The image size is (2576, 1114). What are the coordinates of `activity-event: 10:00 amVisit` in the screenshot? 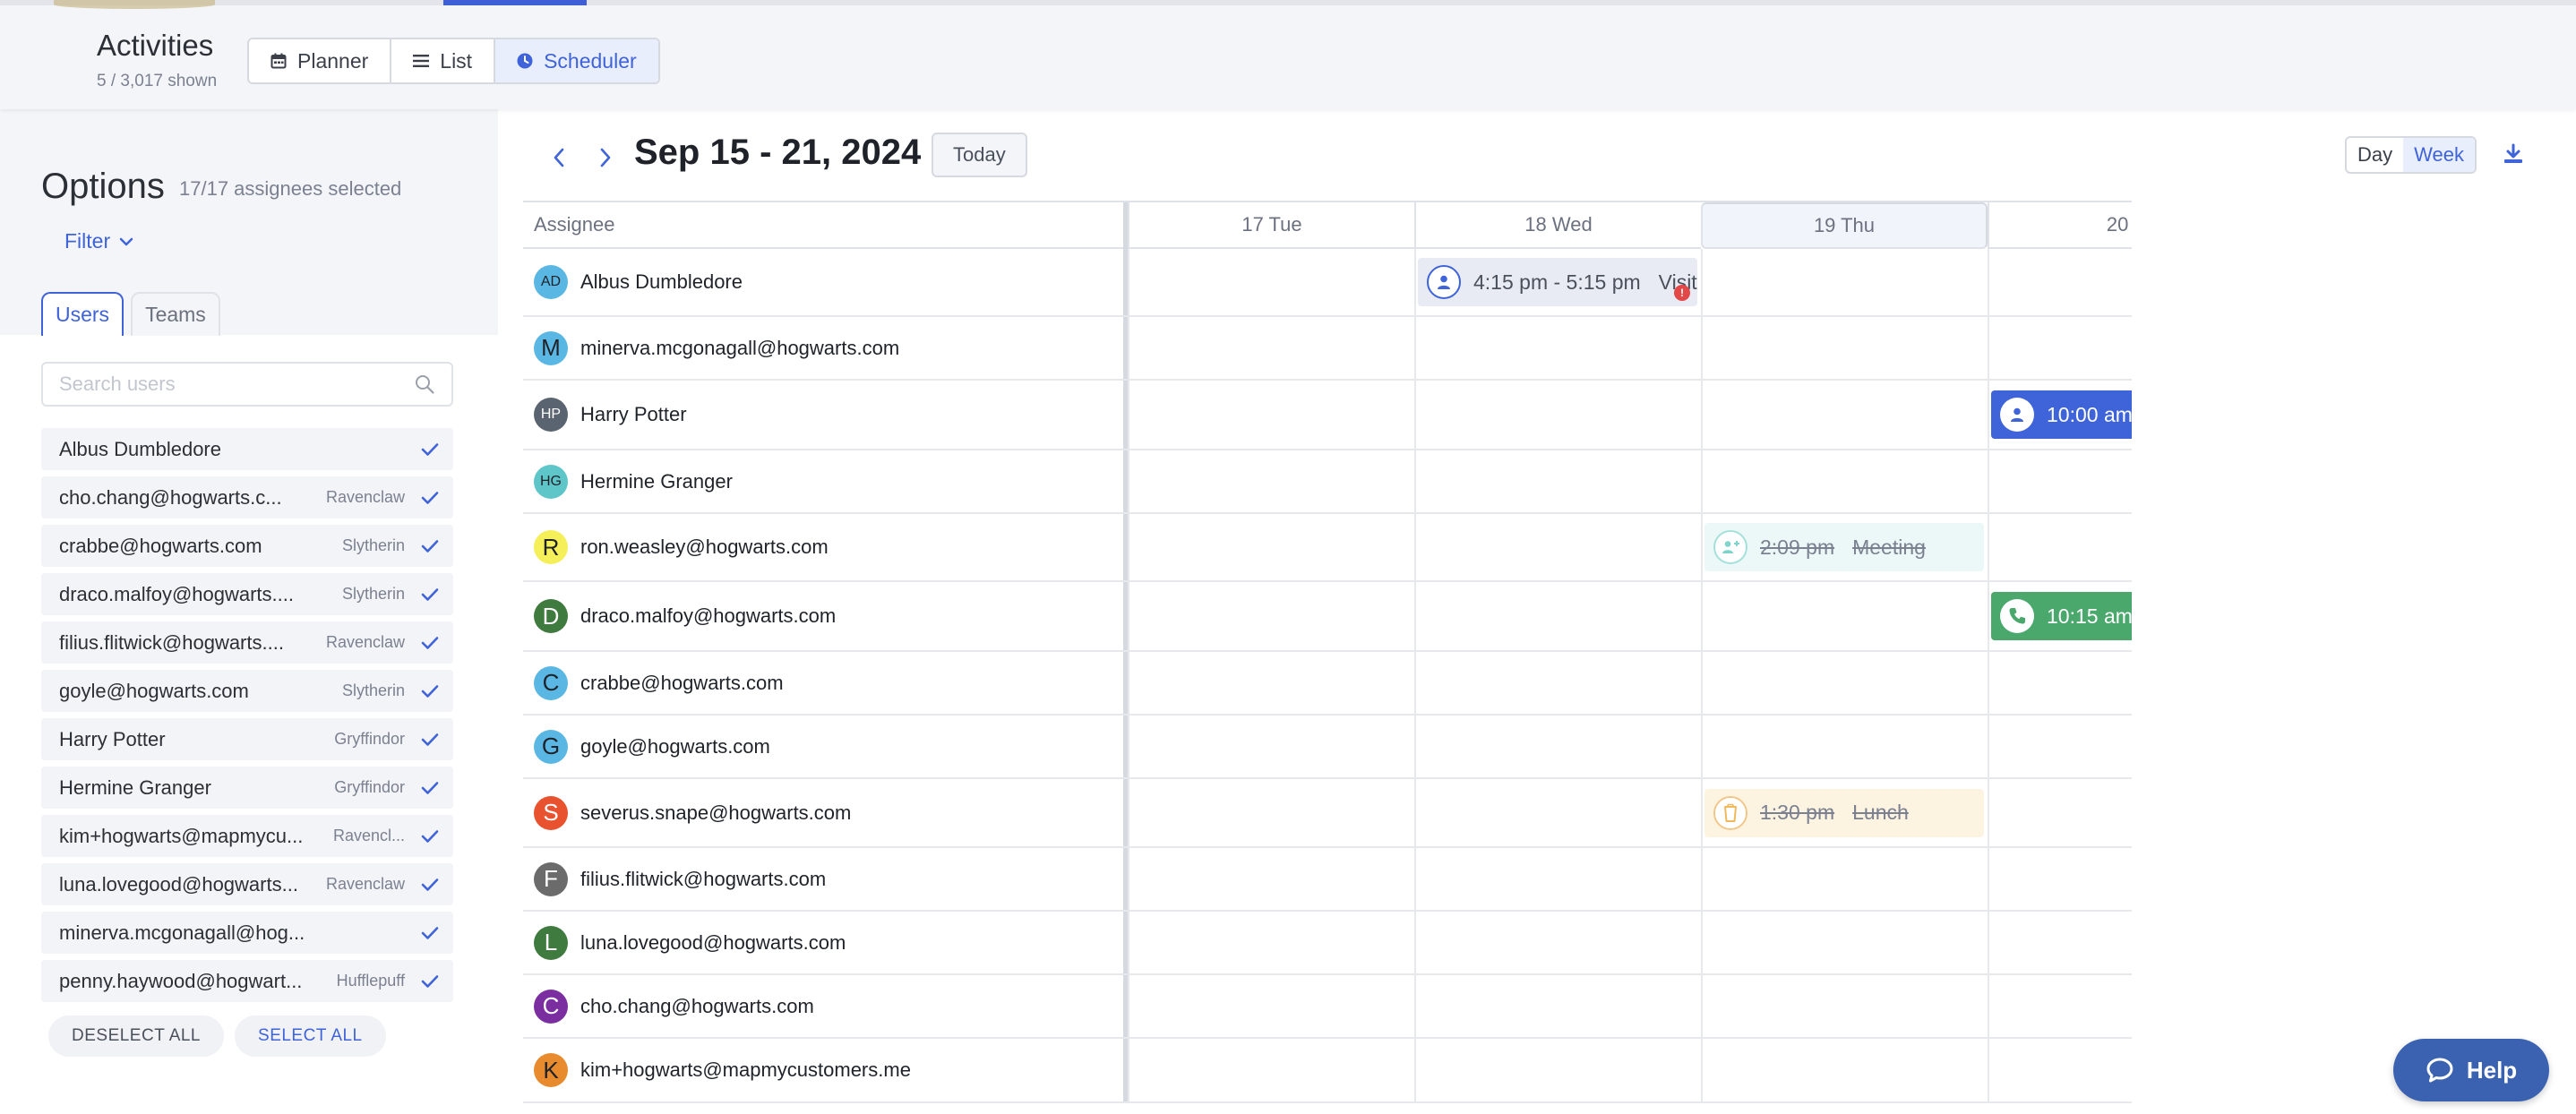 It's located at (2061, 415).